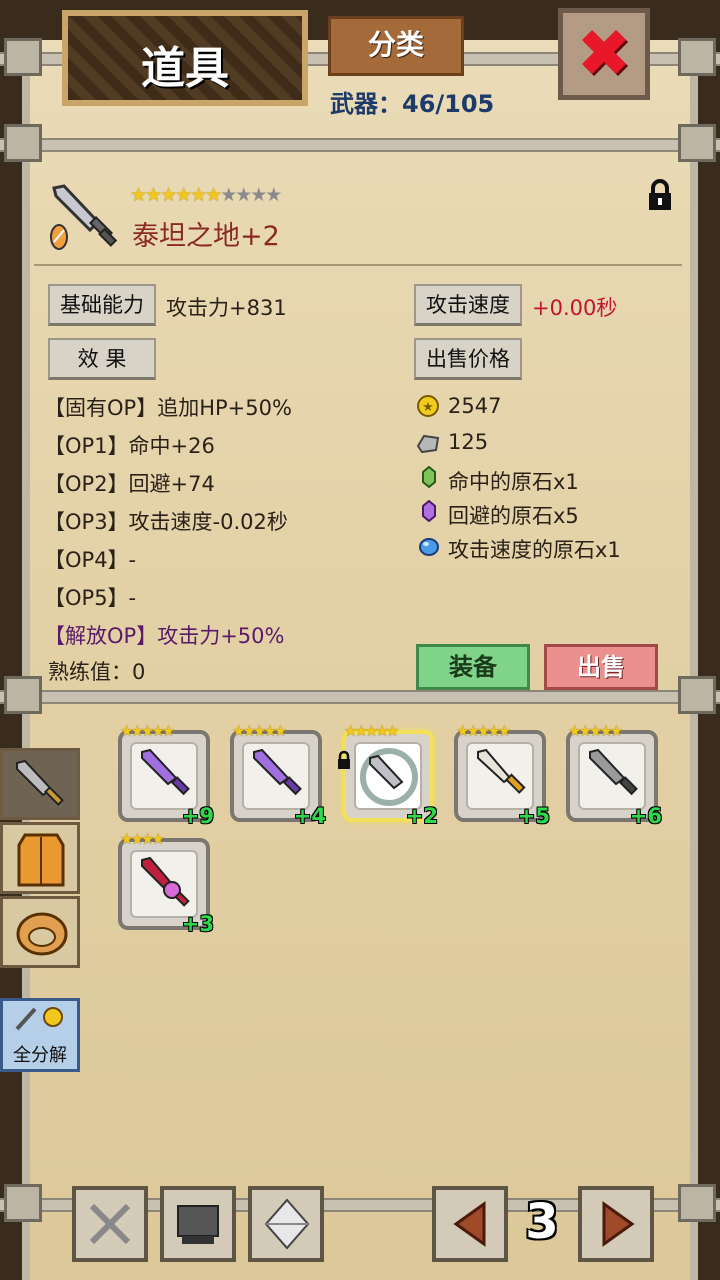 The width and height of the screenshot is (720, 1280). I want to click on slot-level: +9, so click(197, 816).